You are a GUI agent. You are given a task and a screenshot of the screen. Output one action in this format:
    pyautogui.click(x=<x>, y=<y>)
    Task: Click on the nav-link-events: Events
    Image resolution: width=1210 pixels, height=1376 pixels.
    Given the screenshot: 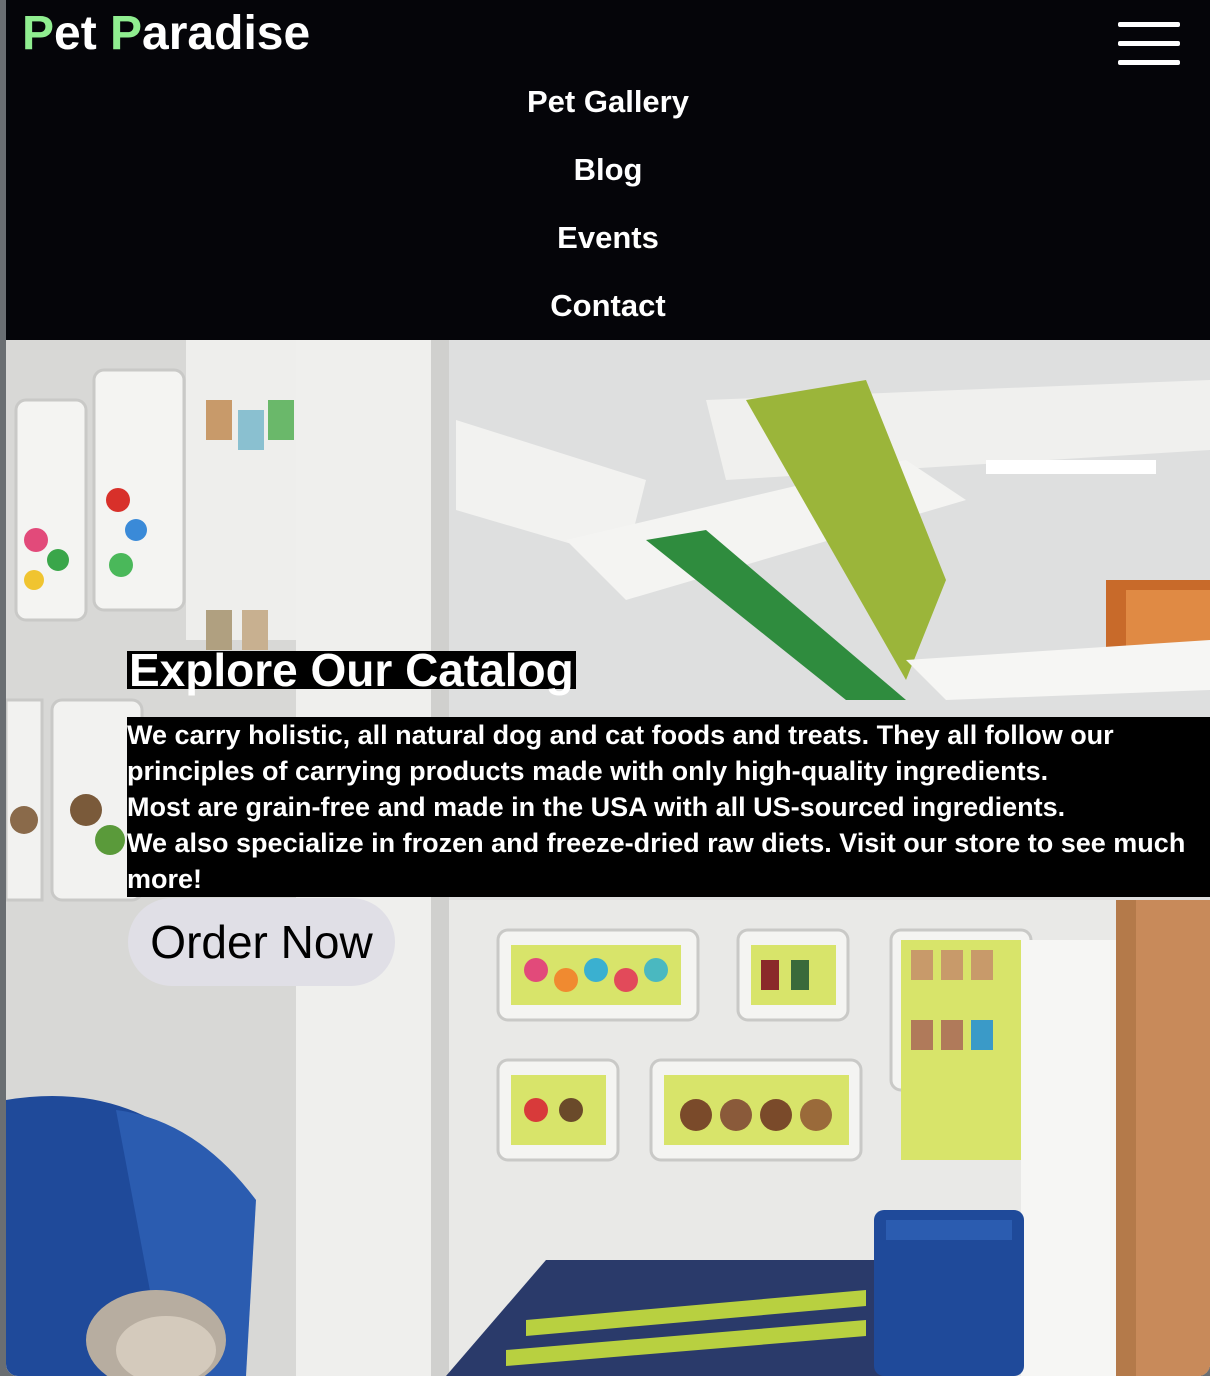 What is the action you would take?
    pyautogui.click(x=608, y=238)
    